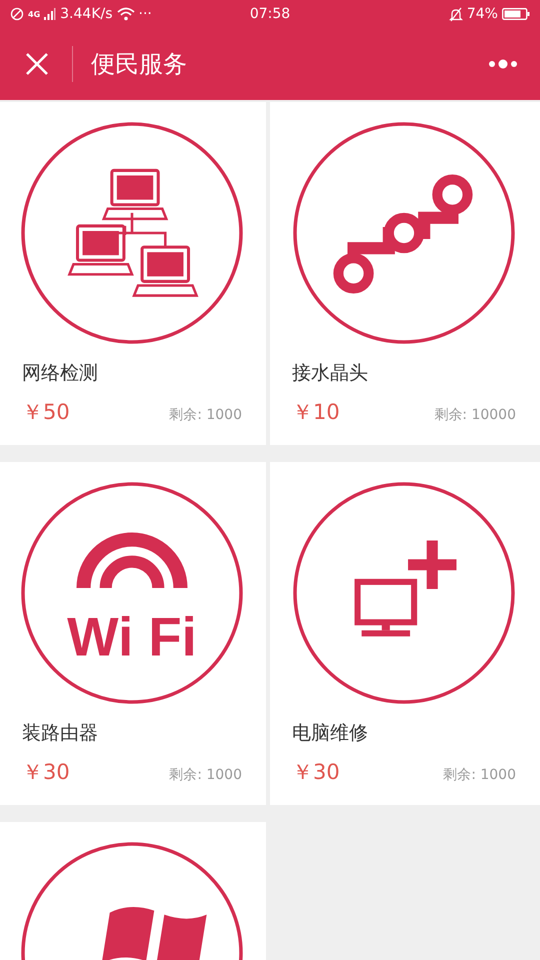 This screenshot has height=960, width=540. I want to click on blocked-icon, so click(17, 14).